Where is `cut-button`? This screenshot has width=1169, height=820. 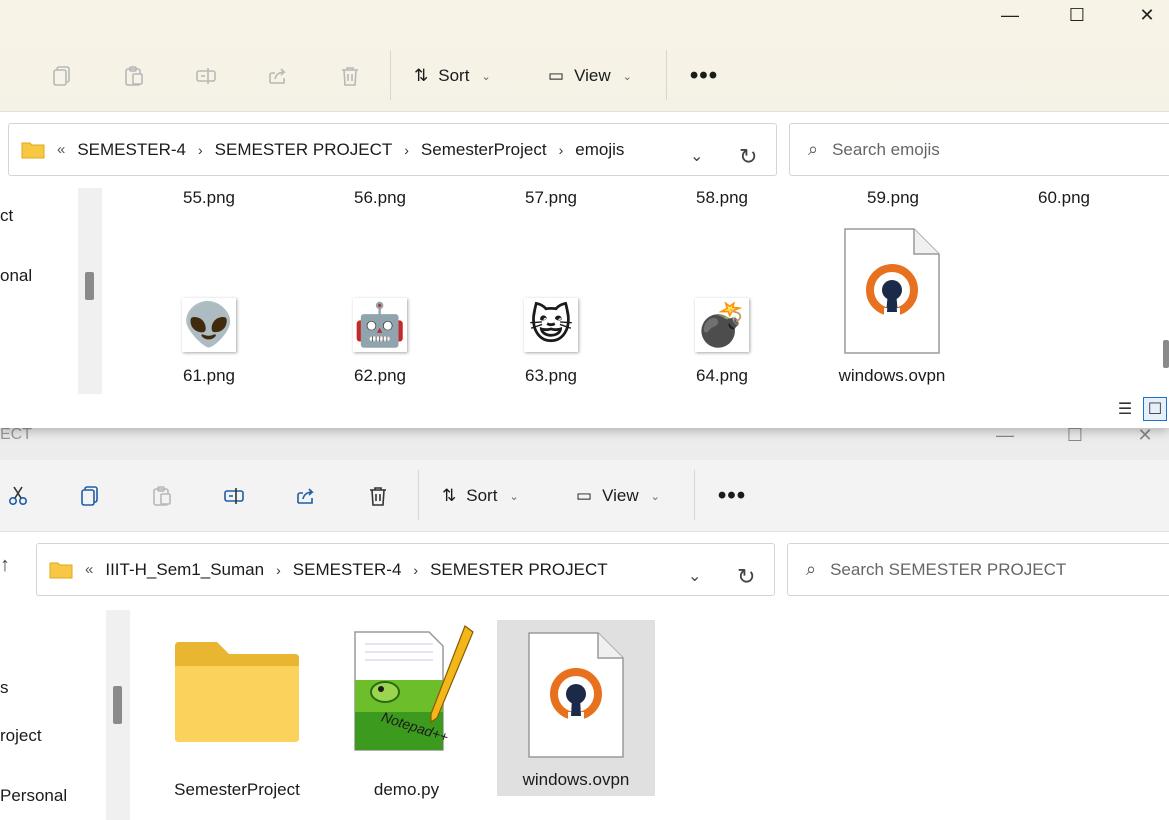 cut-button is located at coordinates (18, 496).